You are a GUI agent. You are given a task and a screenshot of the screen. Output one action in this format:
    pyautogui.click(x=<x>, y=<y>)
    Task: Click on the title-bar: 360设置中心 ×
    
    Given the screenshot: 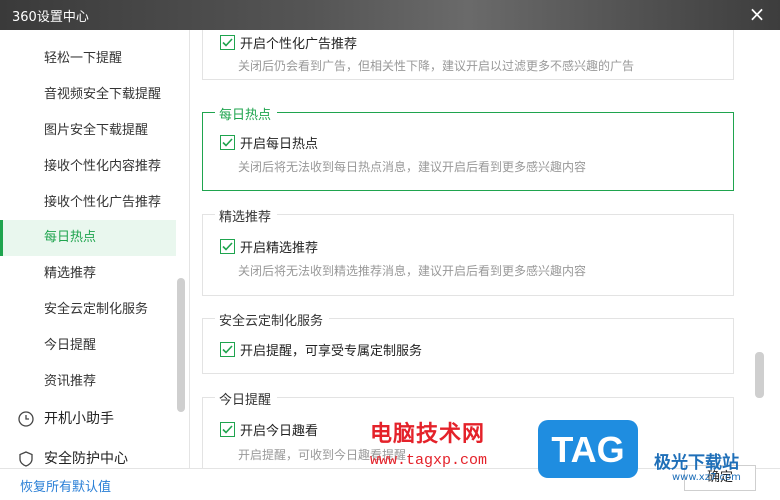 What is the action you would take?
    pyautogui.click(x=390, y=15)
    